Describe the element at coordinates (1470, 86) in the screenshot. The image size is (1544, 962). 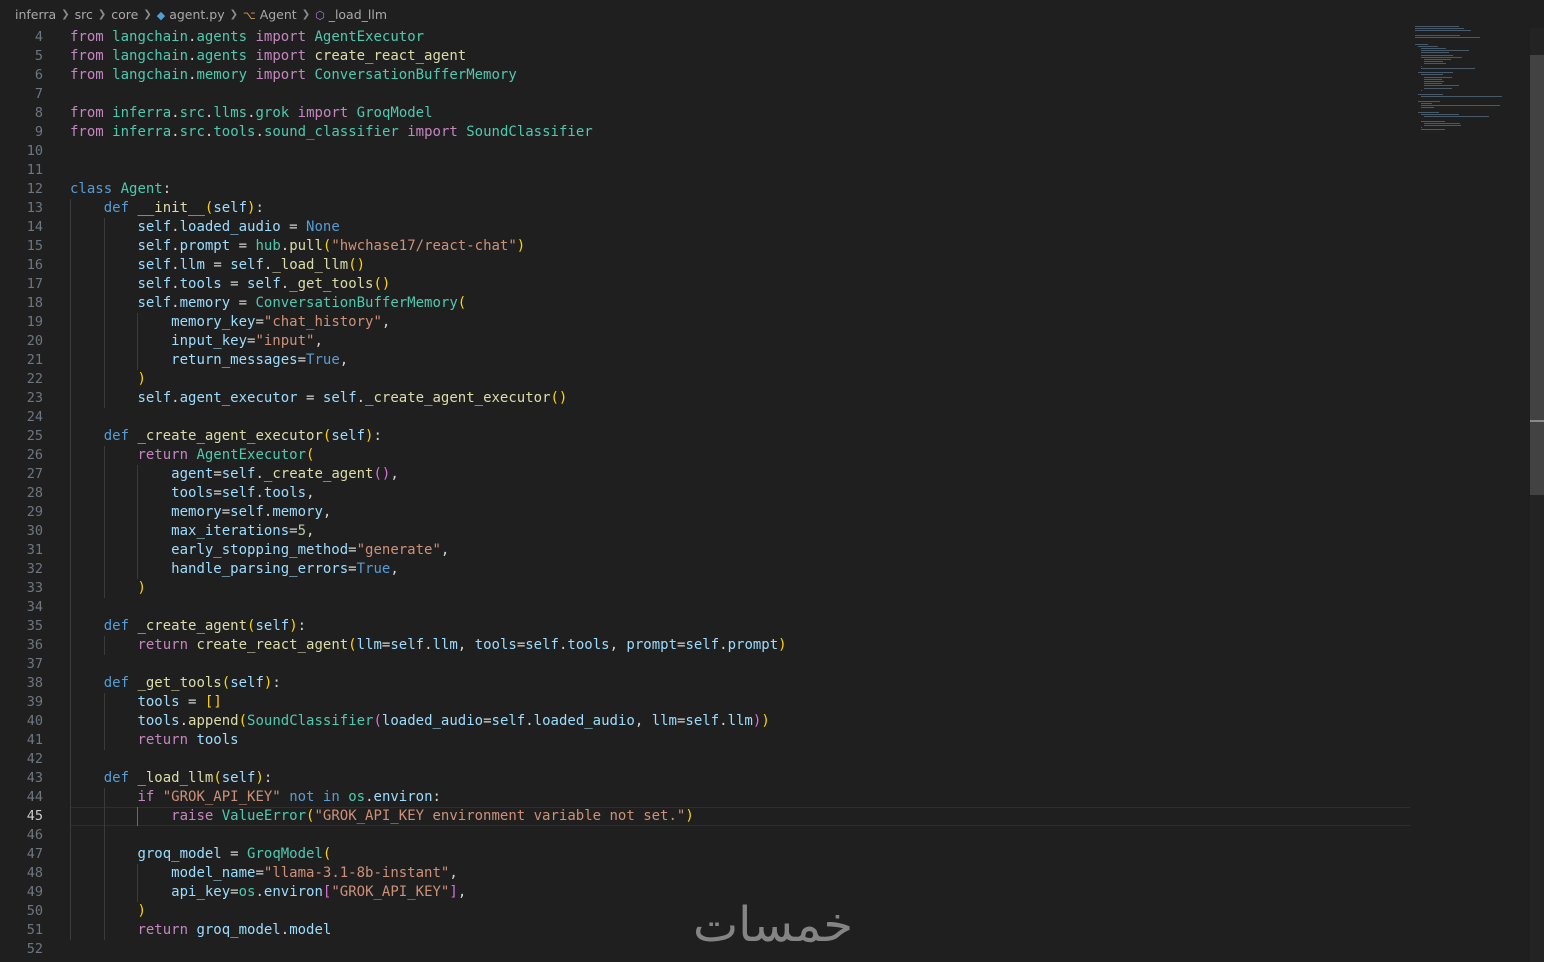
I see `minimap` at that location.